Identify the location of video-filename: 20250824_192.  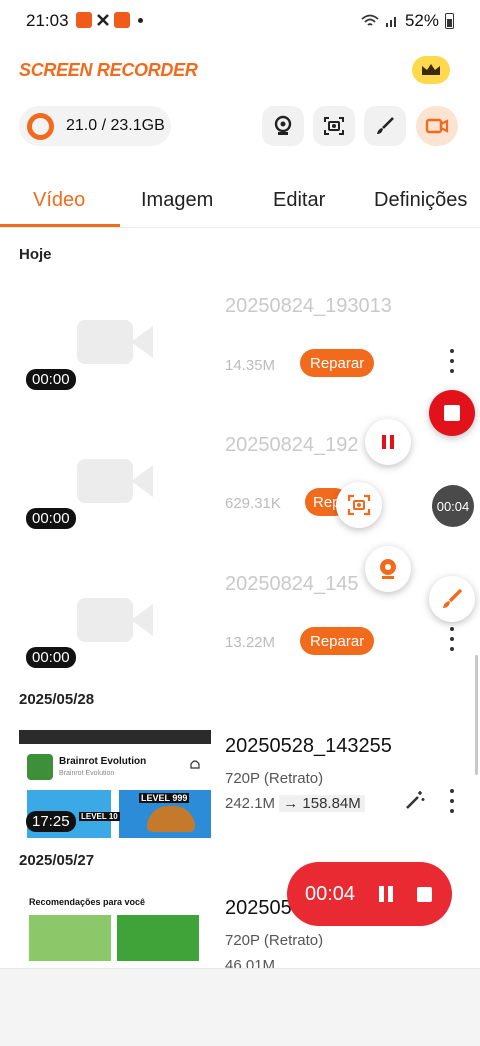
(291, 445).